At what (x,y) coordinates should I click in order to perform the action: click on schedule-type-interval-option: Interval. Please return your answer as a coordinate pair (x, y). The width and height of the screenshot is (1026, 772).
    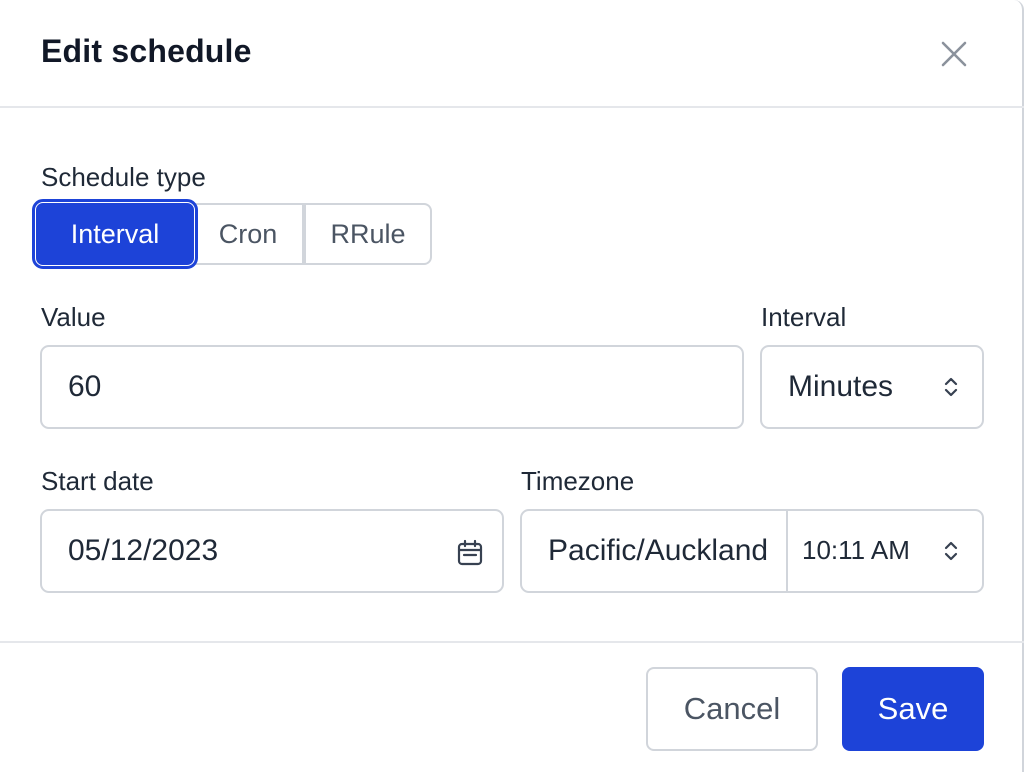
    Looking at the image, I should click on (115, 234).